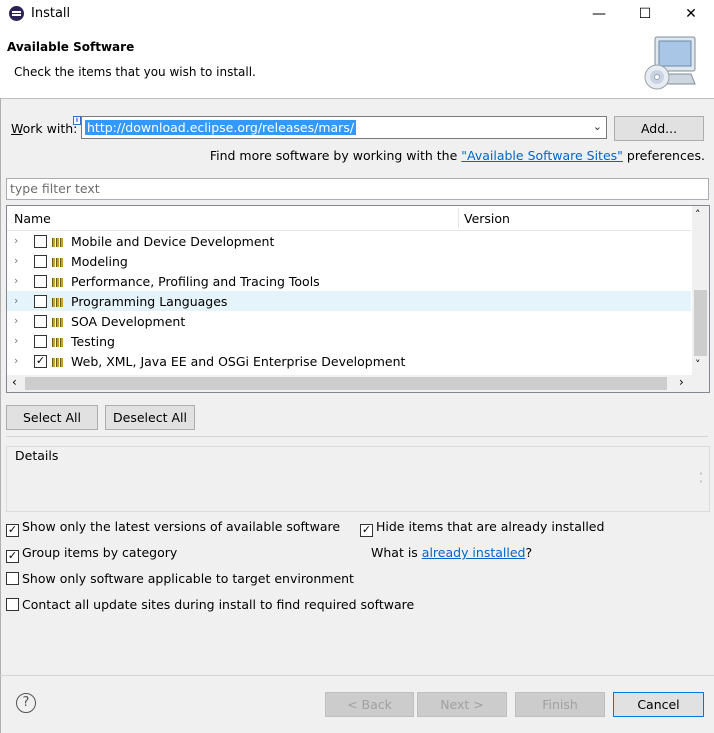 Image resolution: width=714 pixels, height=733 pixels. Describe the element at coordinates (0, 415) in the screenshot. I see `frame-edge` at that location.